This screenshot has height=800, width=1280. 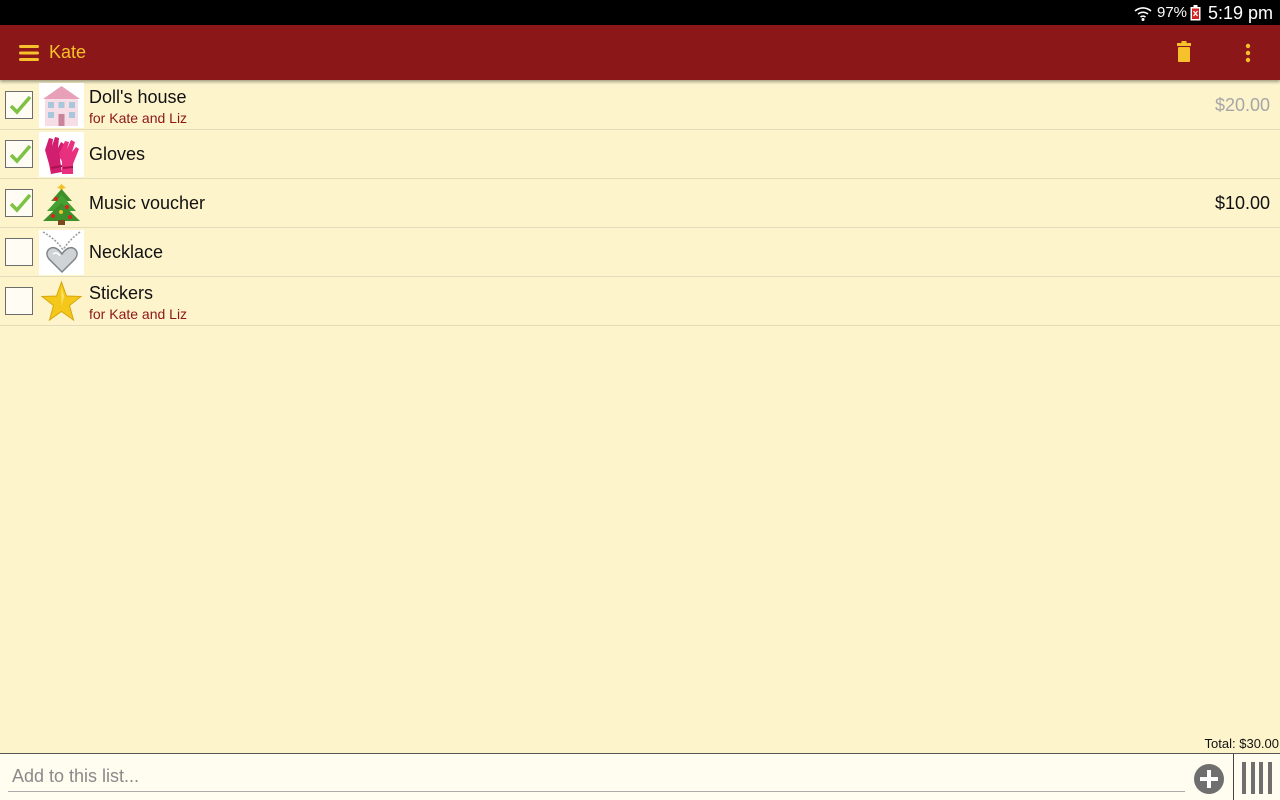 I want to click on list-title: Kate, so click(x=68, y=52).